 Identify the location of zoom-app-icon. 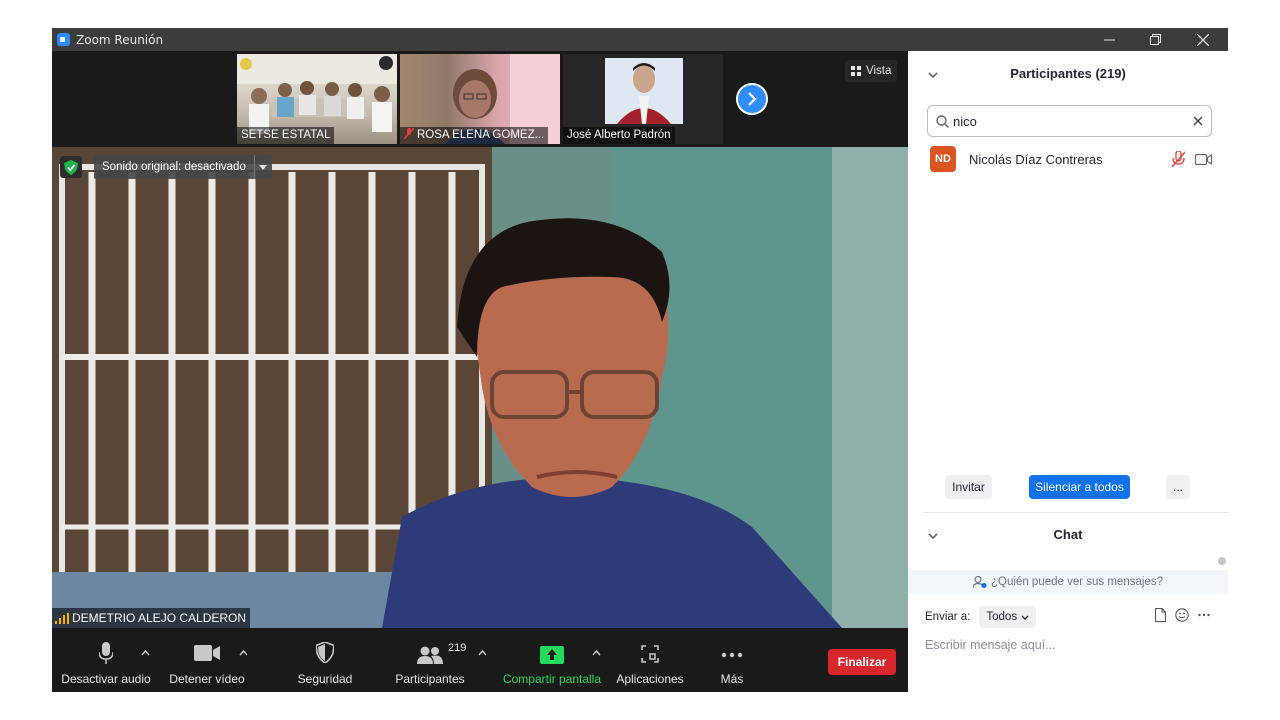
(63, 39).